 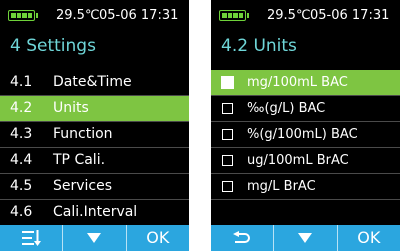 I want to click on menu-item-number: 4.5, so click(x=21, y=186).